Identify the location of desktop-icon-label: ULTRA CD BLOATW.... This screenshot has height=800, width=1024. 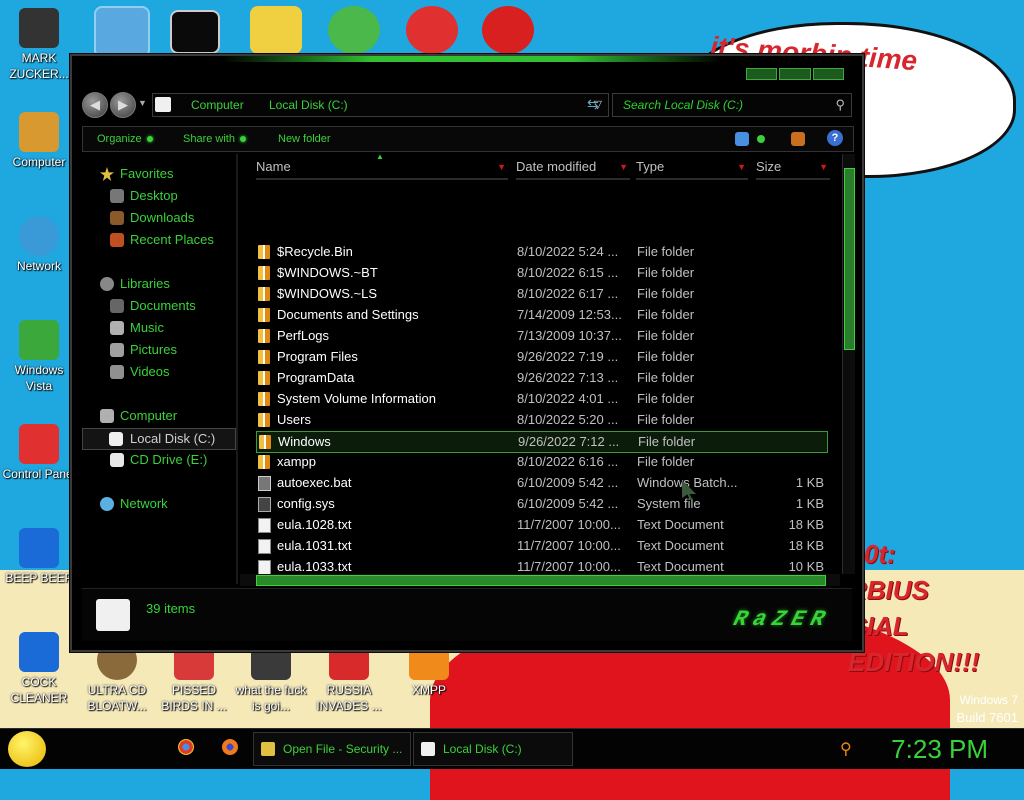
(117, 698).